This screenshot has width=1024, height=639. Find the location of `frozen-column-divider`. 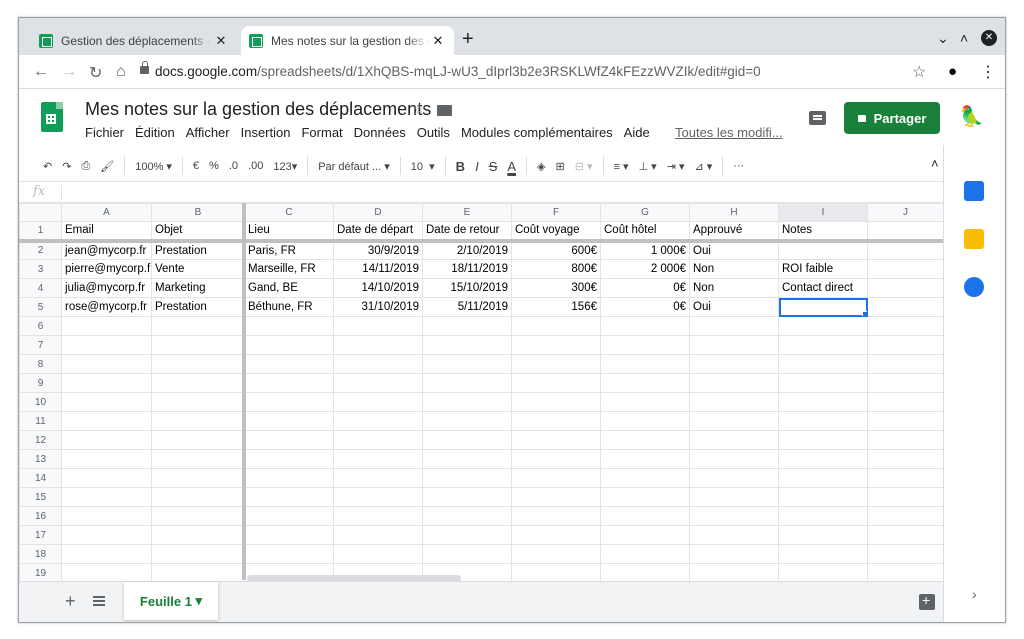

frozen-column-divider is located at coordinates (244, 391).